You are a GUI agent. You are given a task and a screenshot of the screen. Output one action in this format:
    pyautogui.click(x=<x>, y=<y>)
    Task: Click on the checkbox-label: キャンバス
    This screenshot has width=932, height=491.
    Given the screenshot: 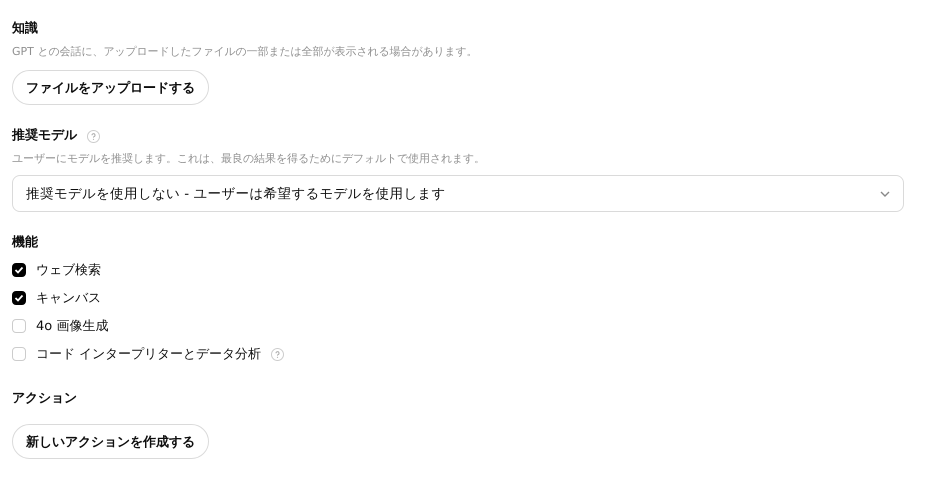 What is the action you would take?
    pyautogui.click(x=68, y=298)
    